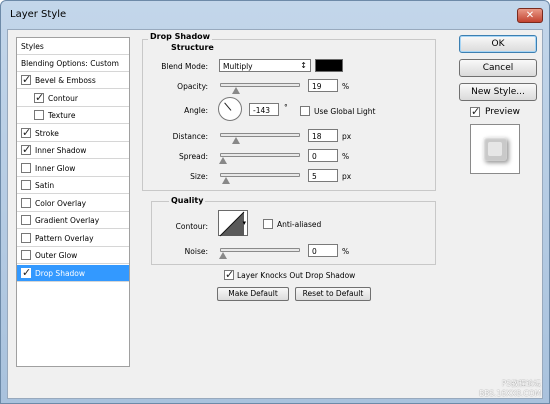 The image size is (550, 404). I want to click on size-slider-thumb, so click(226, 180).